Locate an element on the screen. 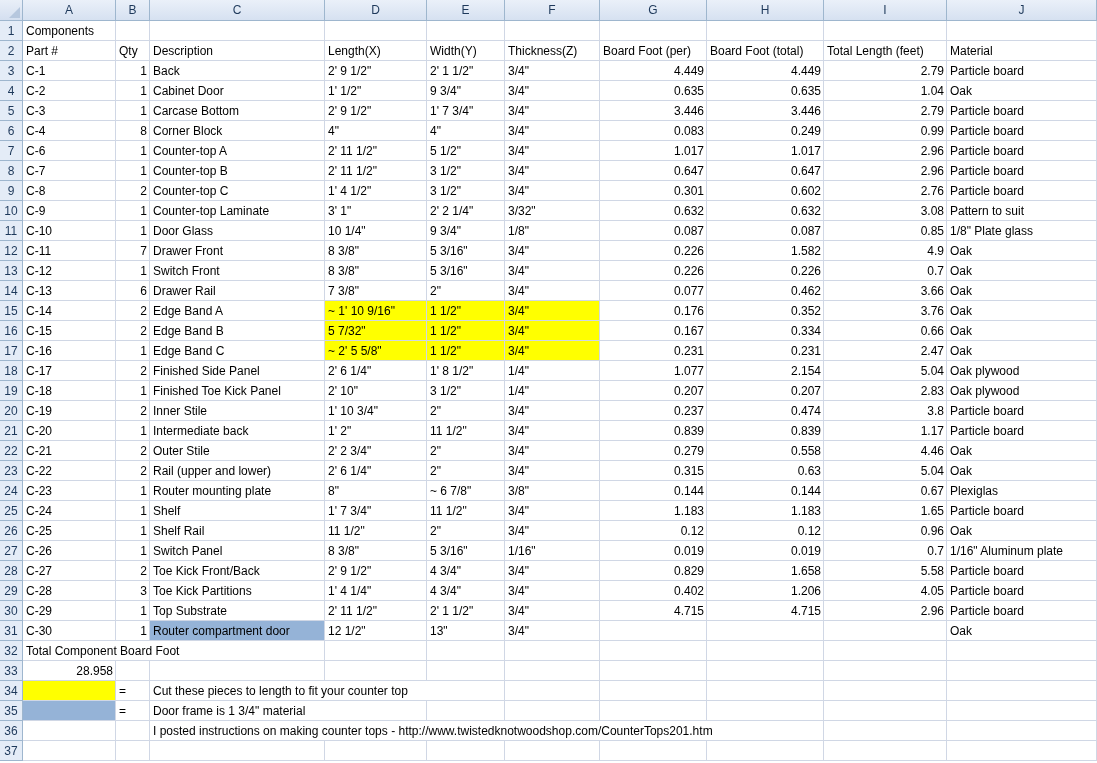 This screenshot has width=1097, height=763. table-cell: 1.65 is located at coordinates (885, 511).